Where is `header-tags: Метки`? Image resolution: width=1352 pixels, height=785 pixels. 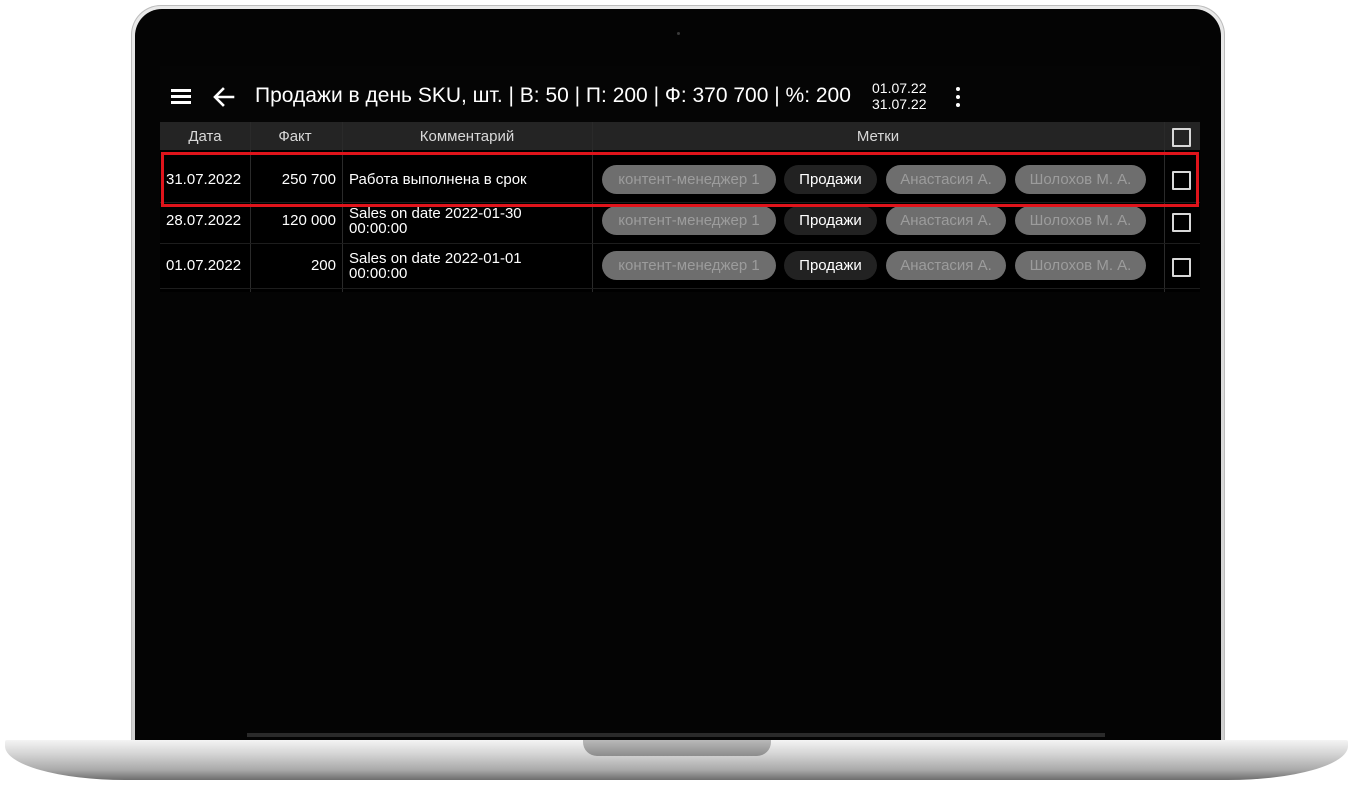
header-tags: Метки is located at coordinates (878, 136).